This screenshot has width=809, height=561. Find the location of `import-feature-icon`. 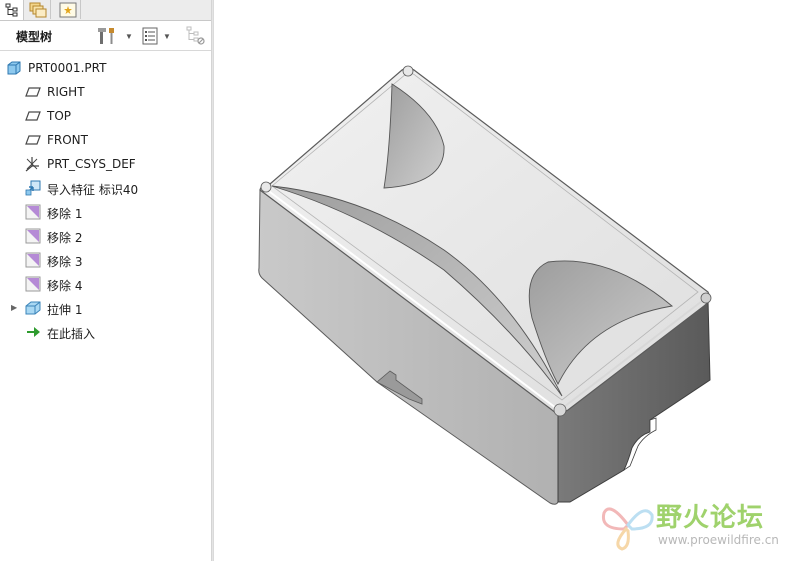

import-feature-icon is located at coordinates (33, 188).